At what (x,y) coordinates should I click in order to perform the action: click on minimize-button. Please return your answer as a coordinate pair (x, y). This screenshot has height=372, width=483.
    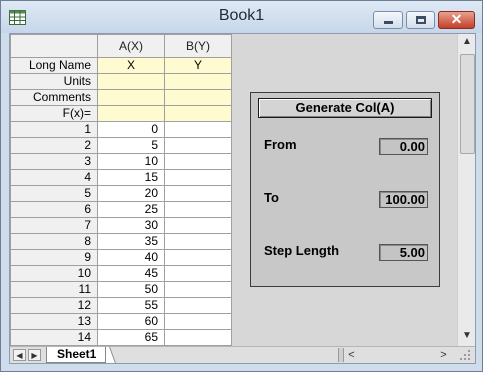
    Looking at the image, I should click on (388, 20).